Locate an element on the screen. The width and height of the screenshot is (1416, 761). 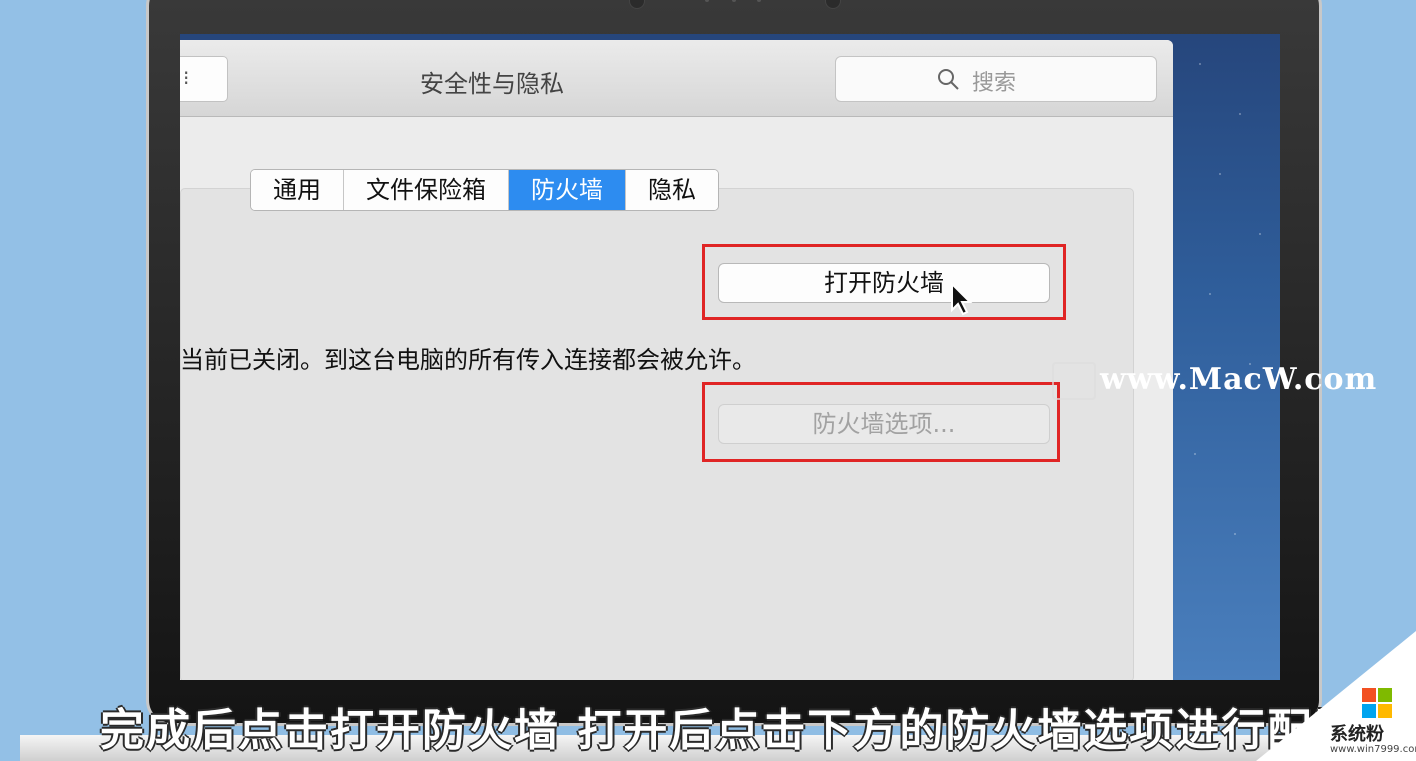
mouse-cursor-icon is located at coordinates (962, 299).